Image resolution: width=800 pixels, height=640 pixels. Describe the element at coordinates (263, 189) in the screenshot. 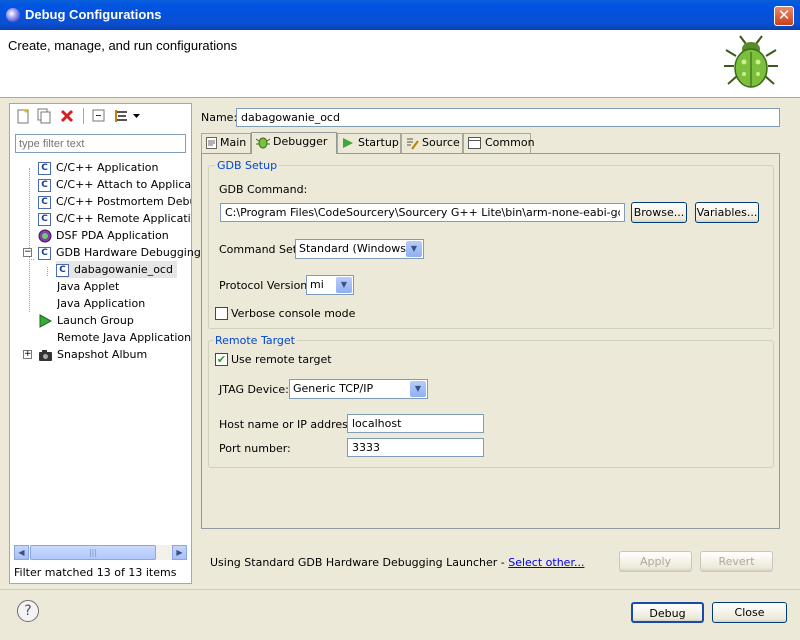

I see `gdb-command-label: GDB Command:` at that location.